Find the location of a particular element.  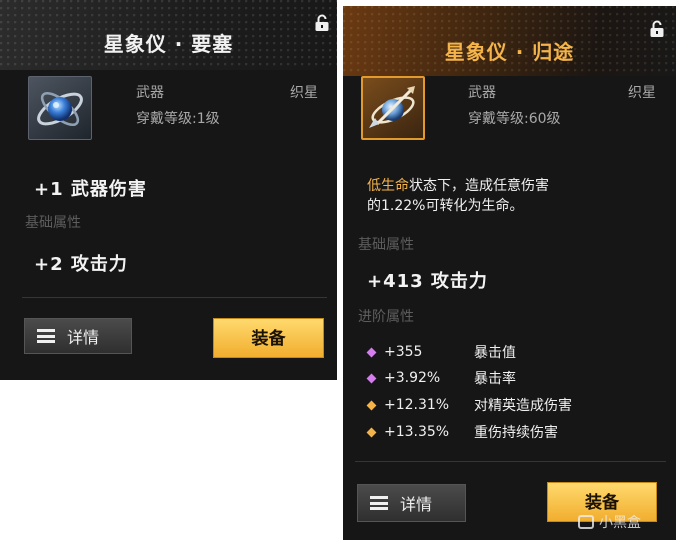

astrolabe-orb-icon is located at coordinates (60, 109).